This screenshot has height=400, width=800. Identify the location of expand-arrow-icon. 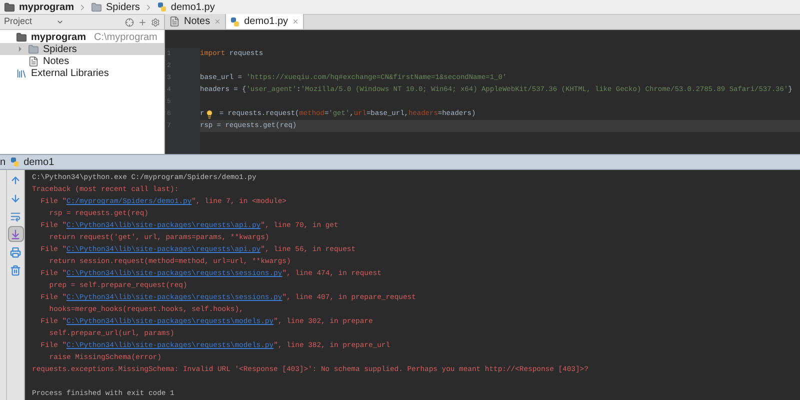
(20, 49).